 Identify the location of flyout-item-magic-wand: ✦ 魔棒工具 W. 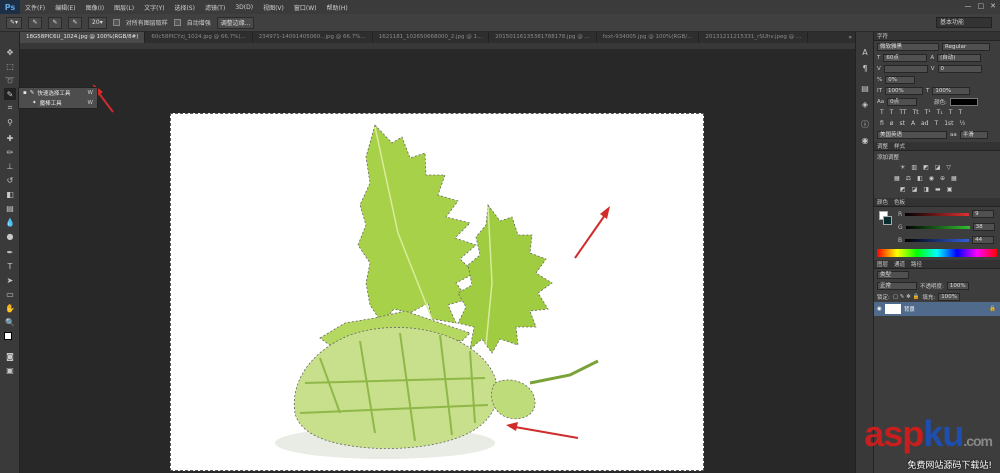
(58, 103).